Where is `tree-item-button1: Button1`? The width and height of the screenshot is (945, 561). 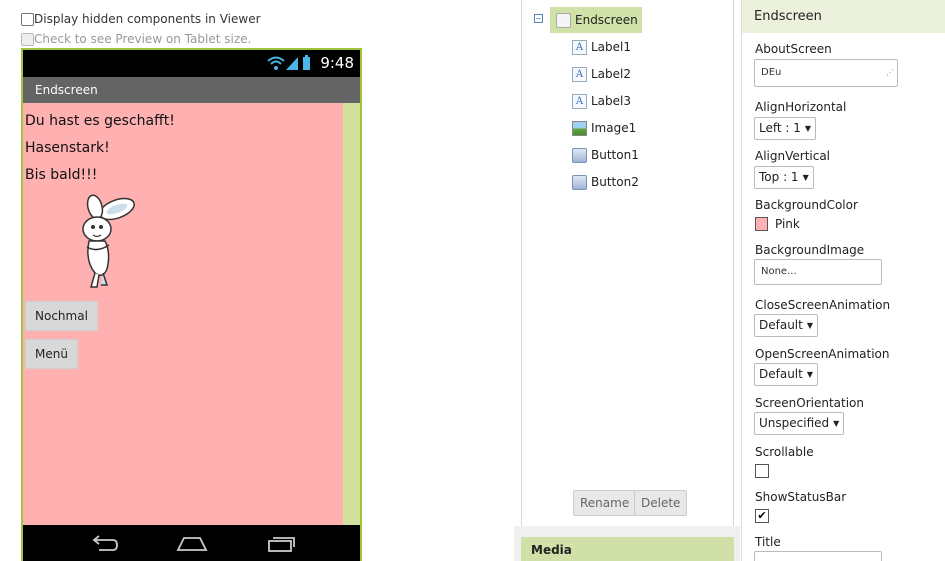
tree-item-button1: Button1 is located at coordinates (605, 155).